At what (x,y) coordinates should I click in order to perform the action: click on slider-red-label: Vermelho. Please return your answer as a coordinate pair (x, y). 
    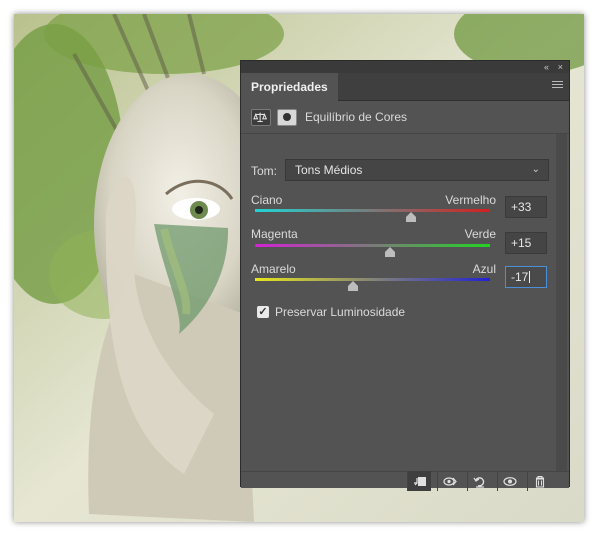
    Looking at the image, I should click on (470, 200).